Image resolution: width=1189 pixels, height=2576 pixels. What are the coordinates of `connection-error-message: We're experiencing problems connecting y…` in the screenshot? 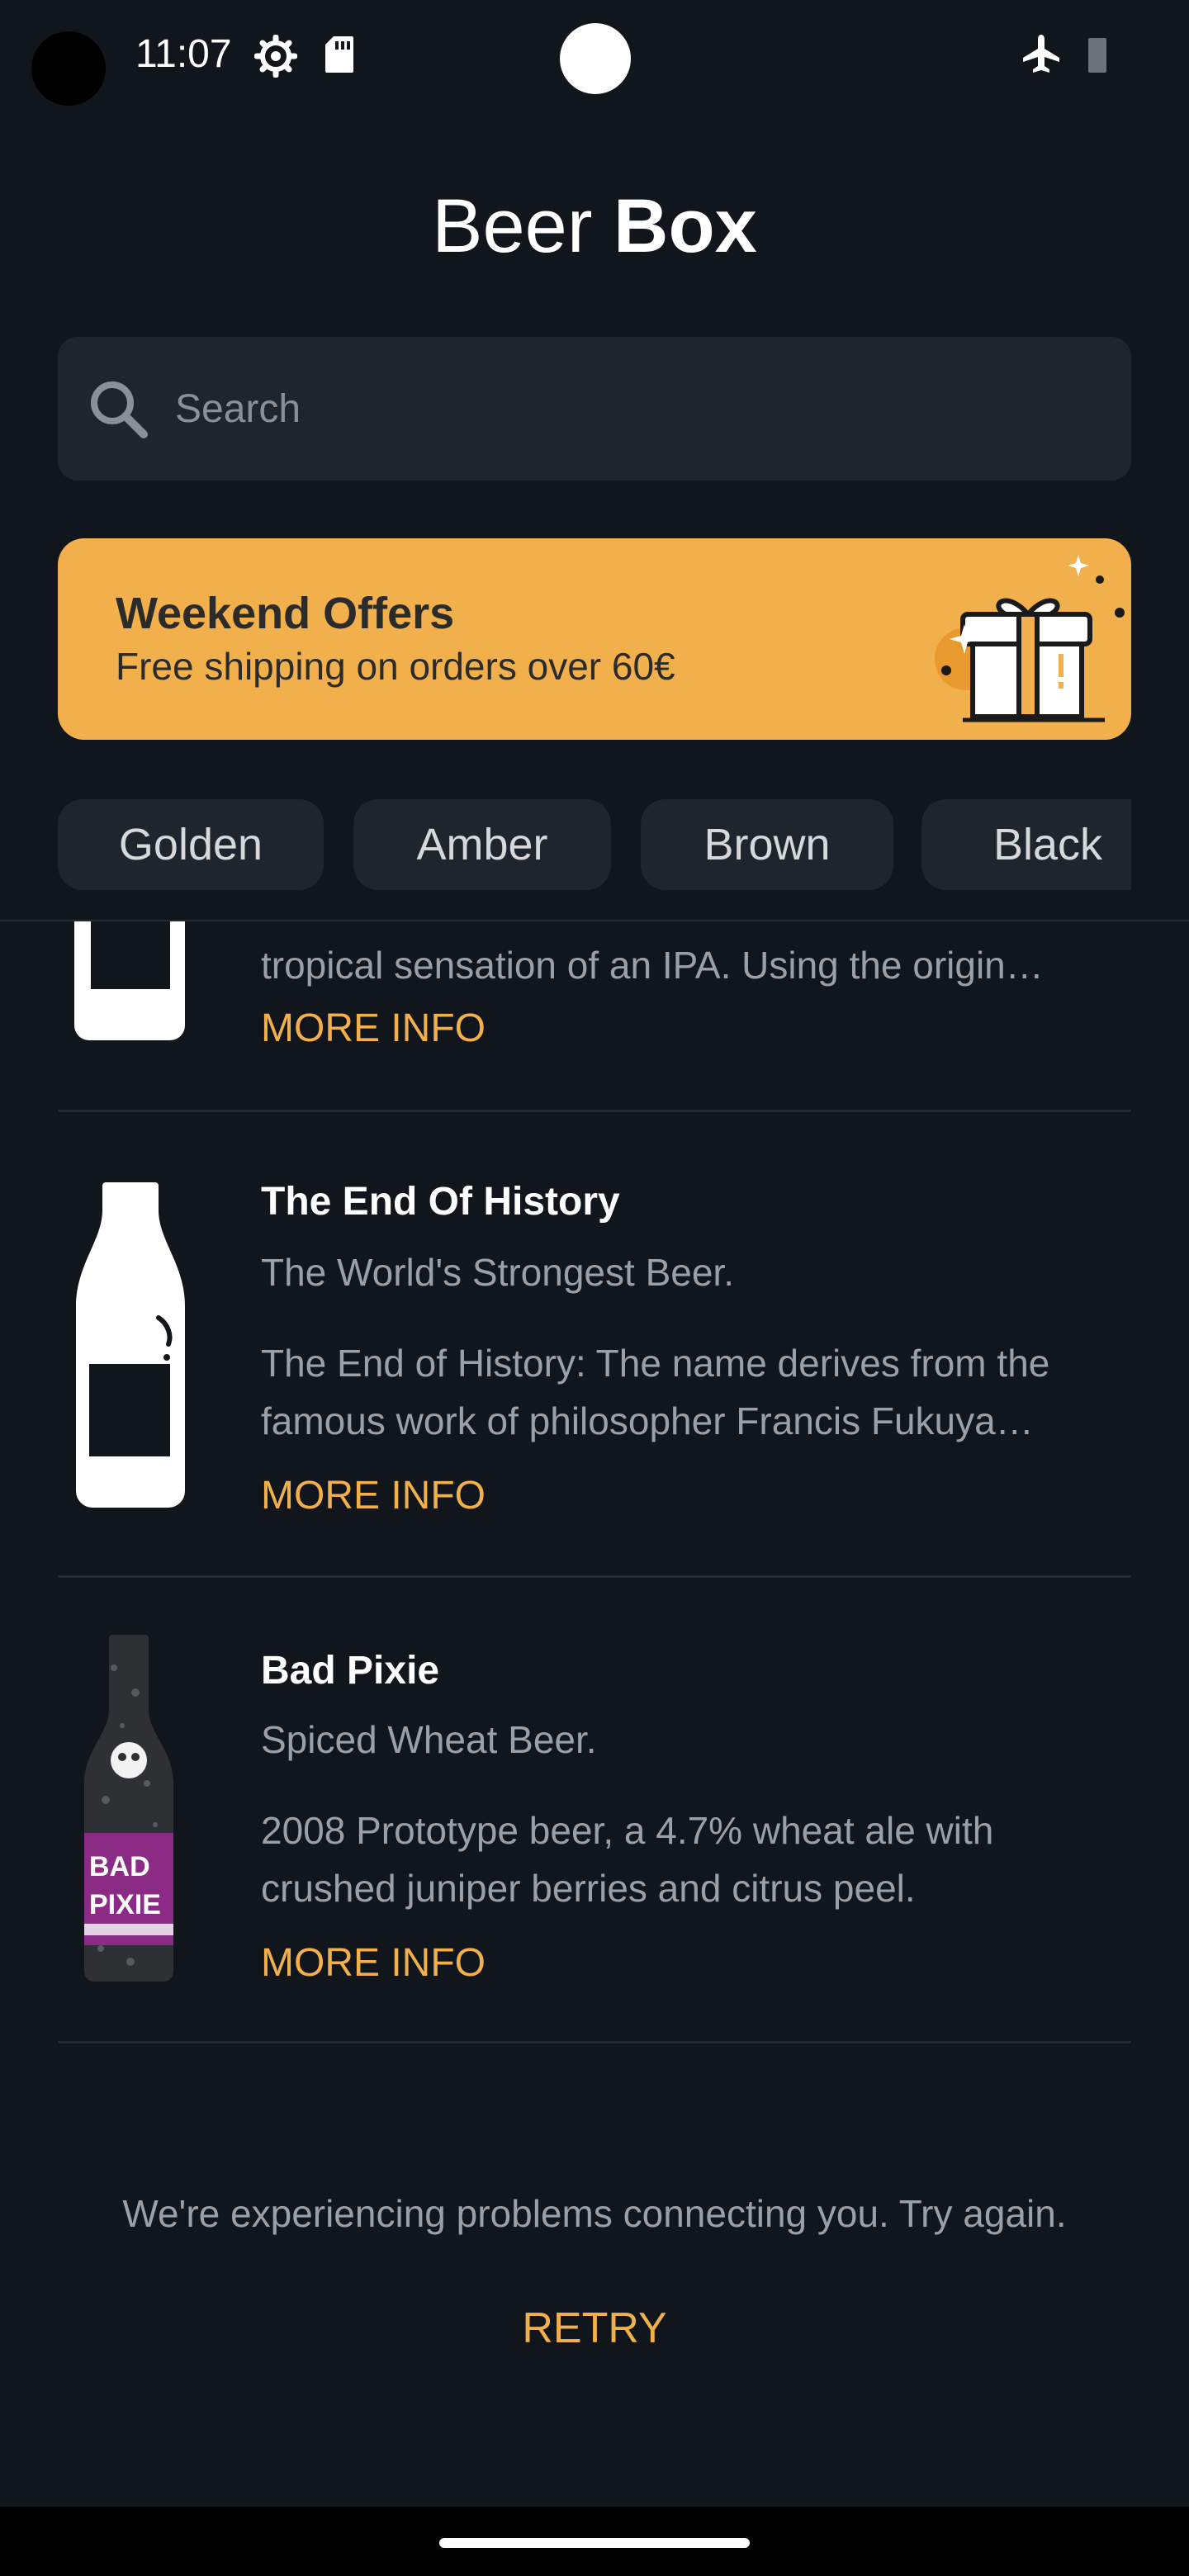 It's located at (594, 2213).